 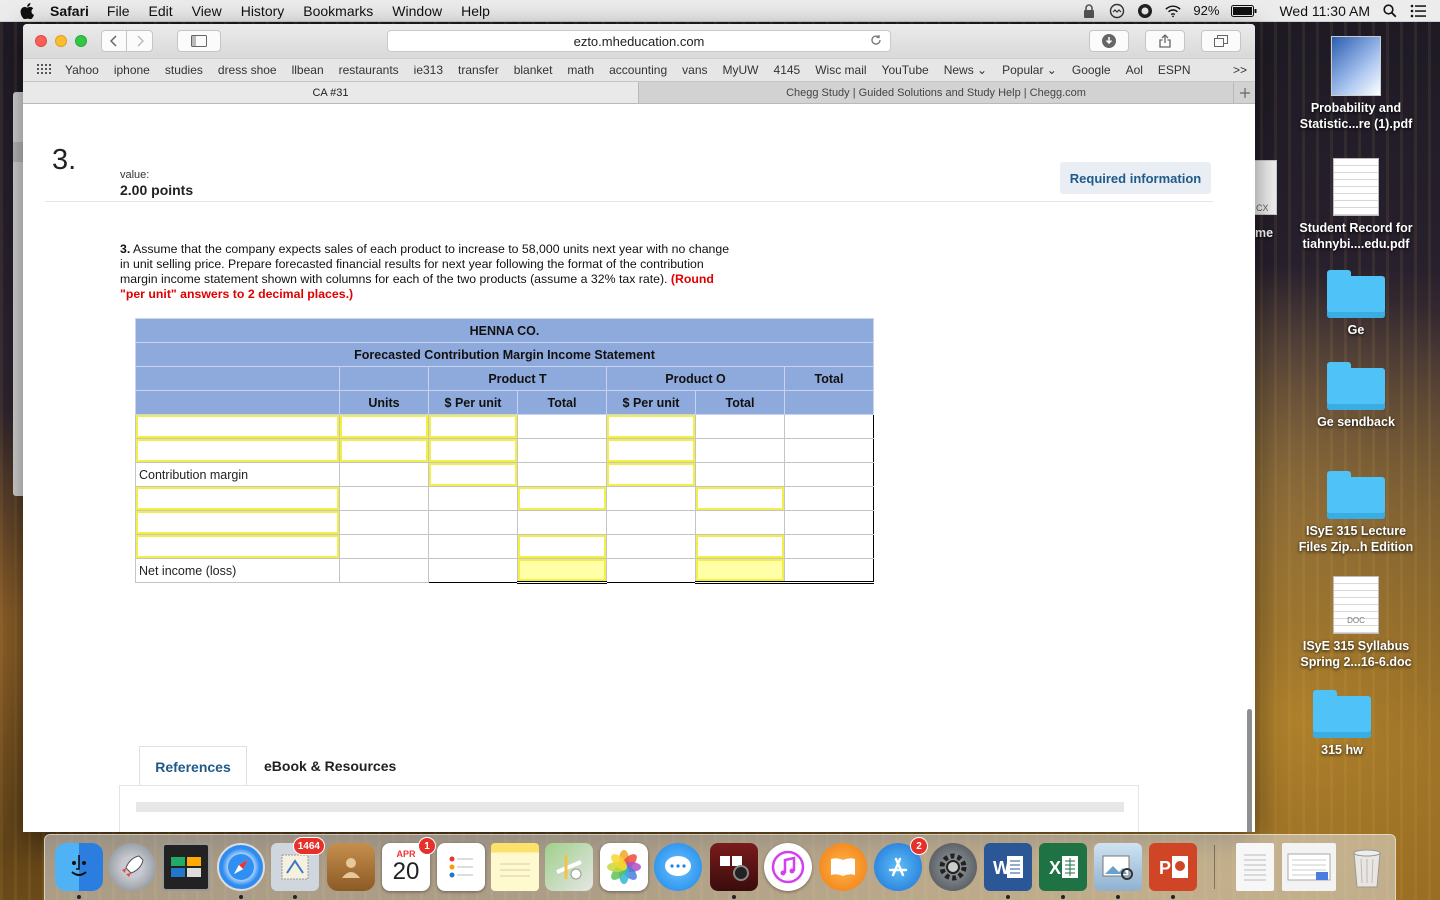 I want to click on bookmark-restaurants: restaurants, so click(x=369, y=70).